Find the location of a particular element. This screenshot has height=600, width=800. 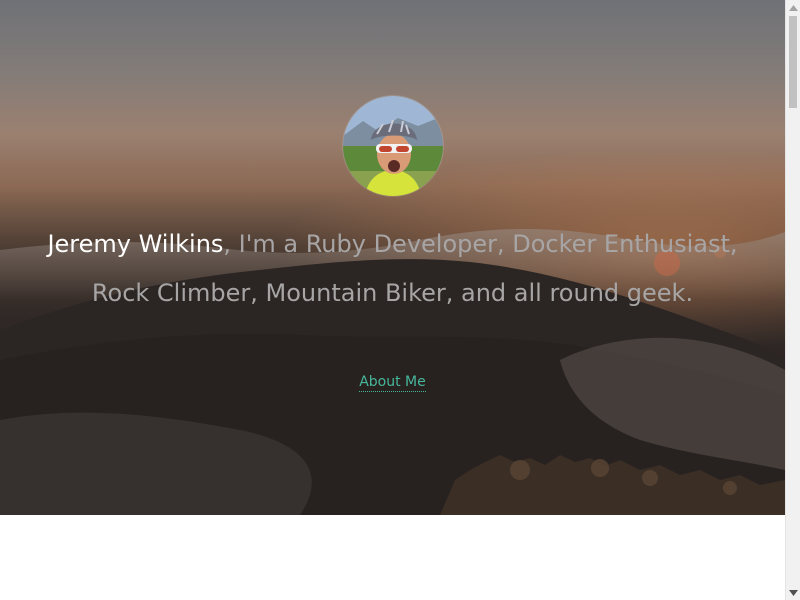

vertical-scrollbar is located at coordinates (792, 300).